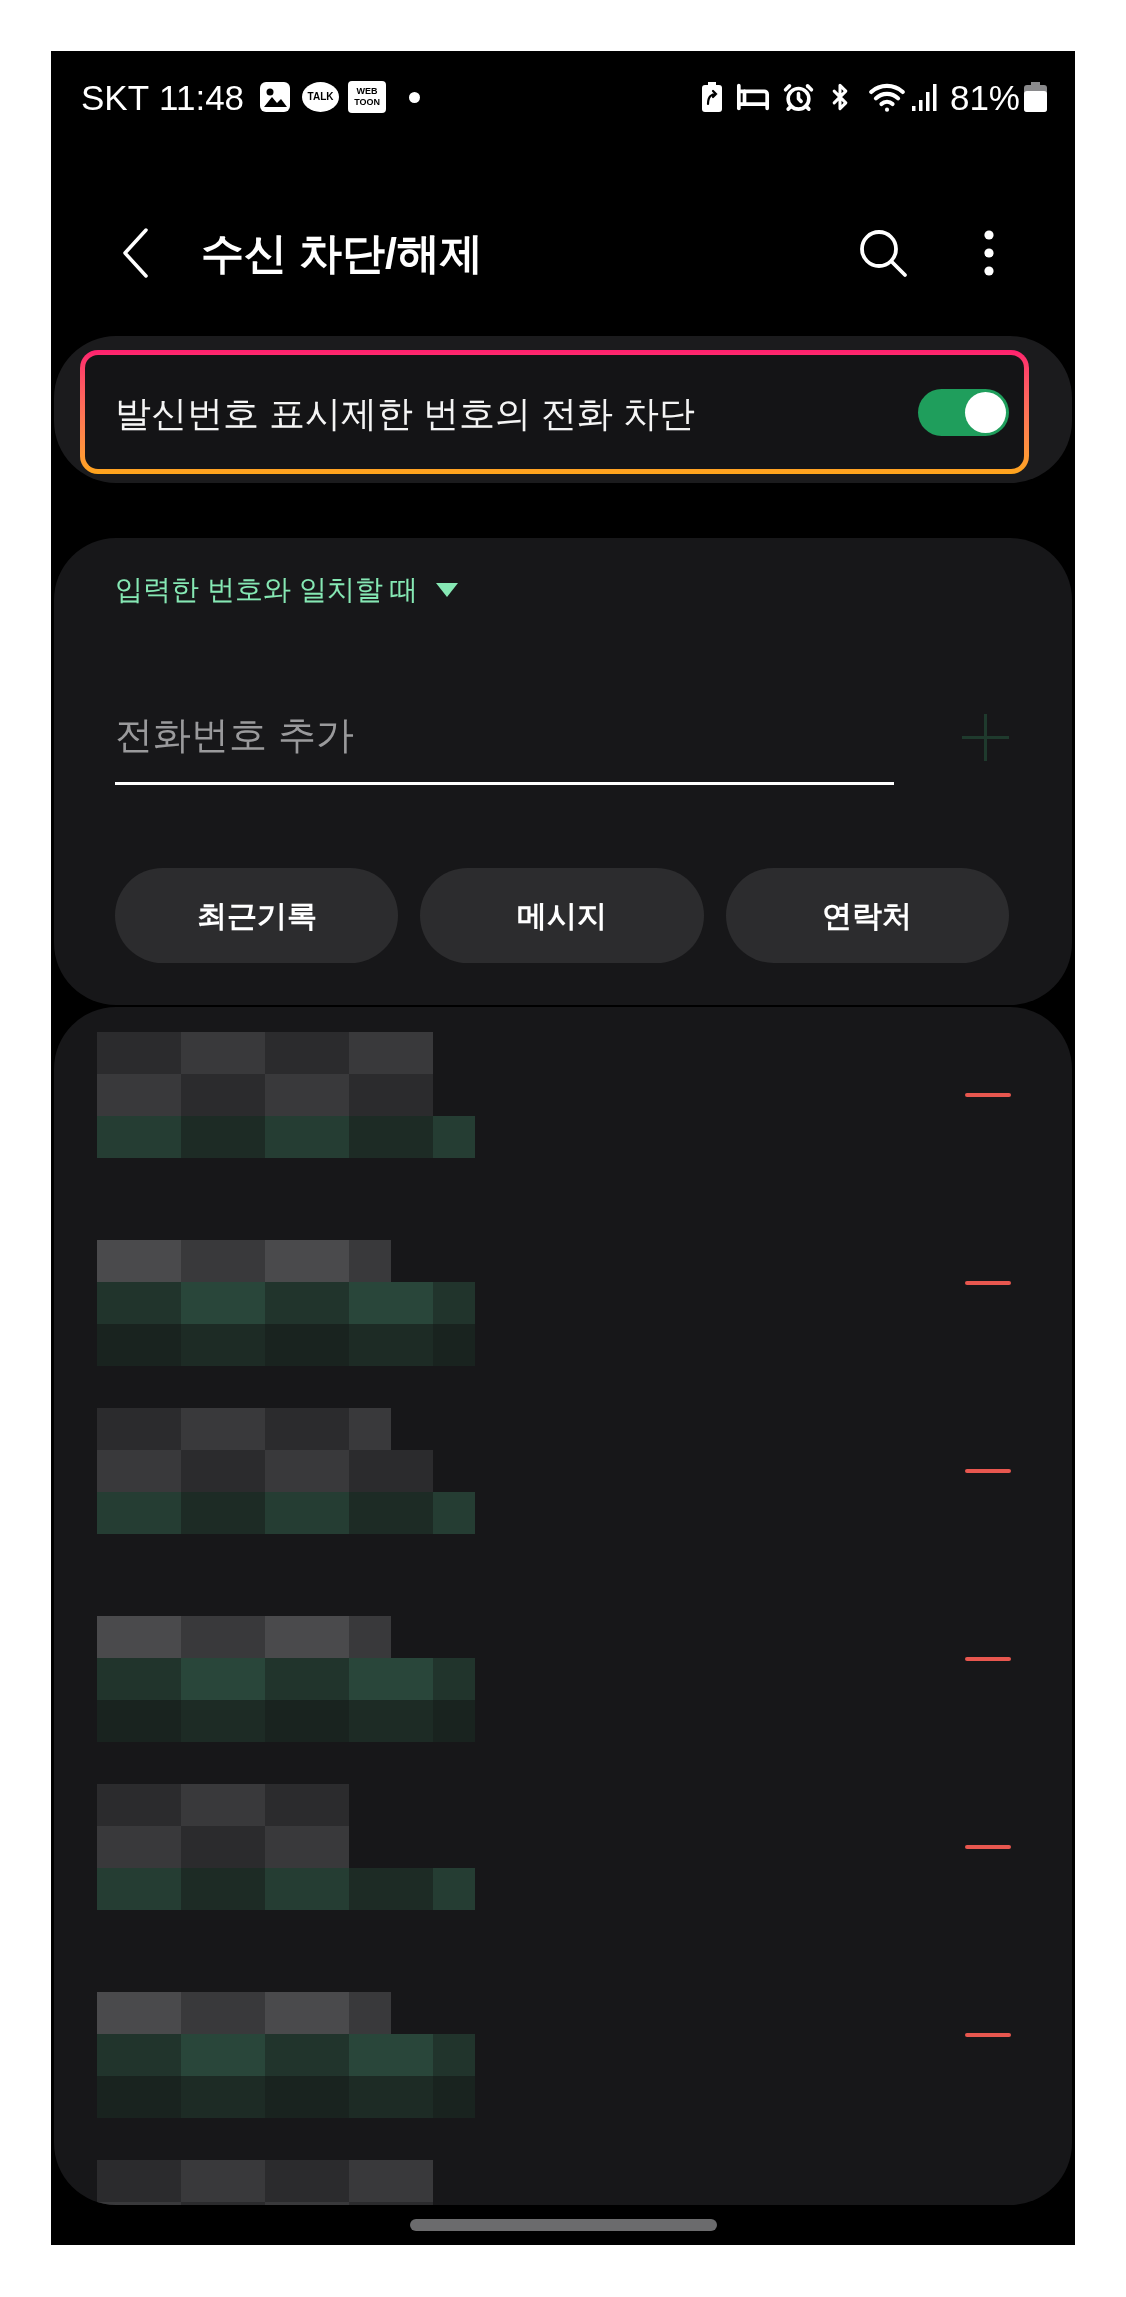  What do you see at coordinates (115, 97) in the screenshot?
I see `carrier-name: SKT` at bounding box center [115, 97].